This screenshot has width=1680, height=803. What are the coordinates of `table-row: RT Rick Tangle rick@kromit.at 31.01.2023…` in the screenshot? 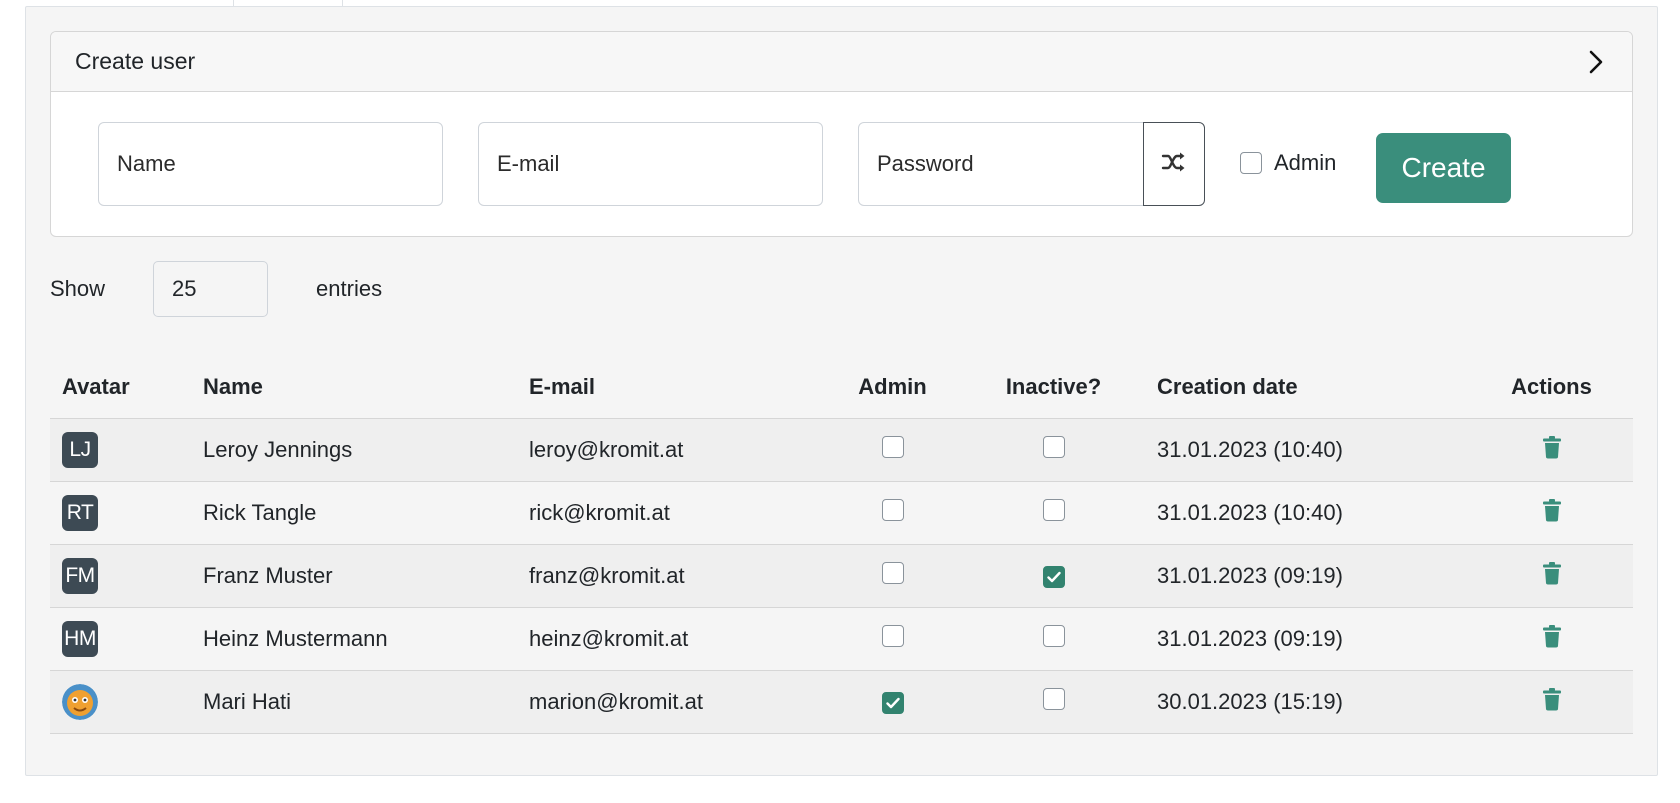 It's located at (841, 513).